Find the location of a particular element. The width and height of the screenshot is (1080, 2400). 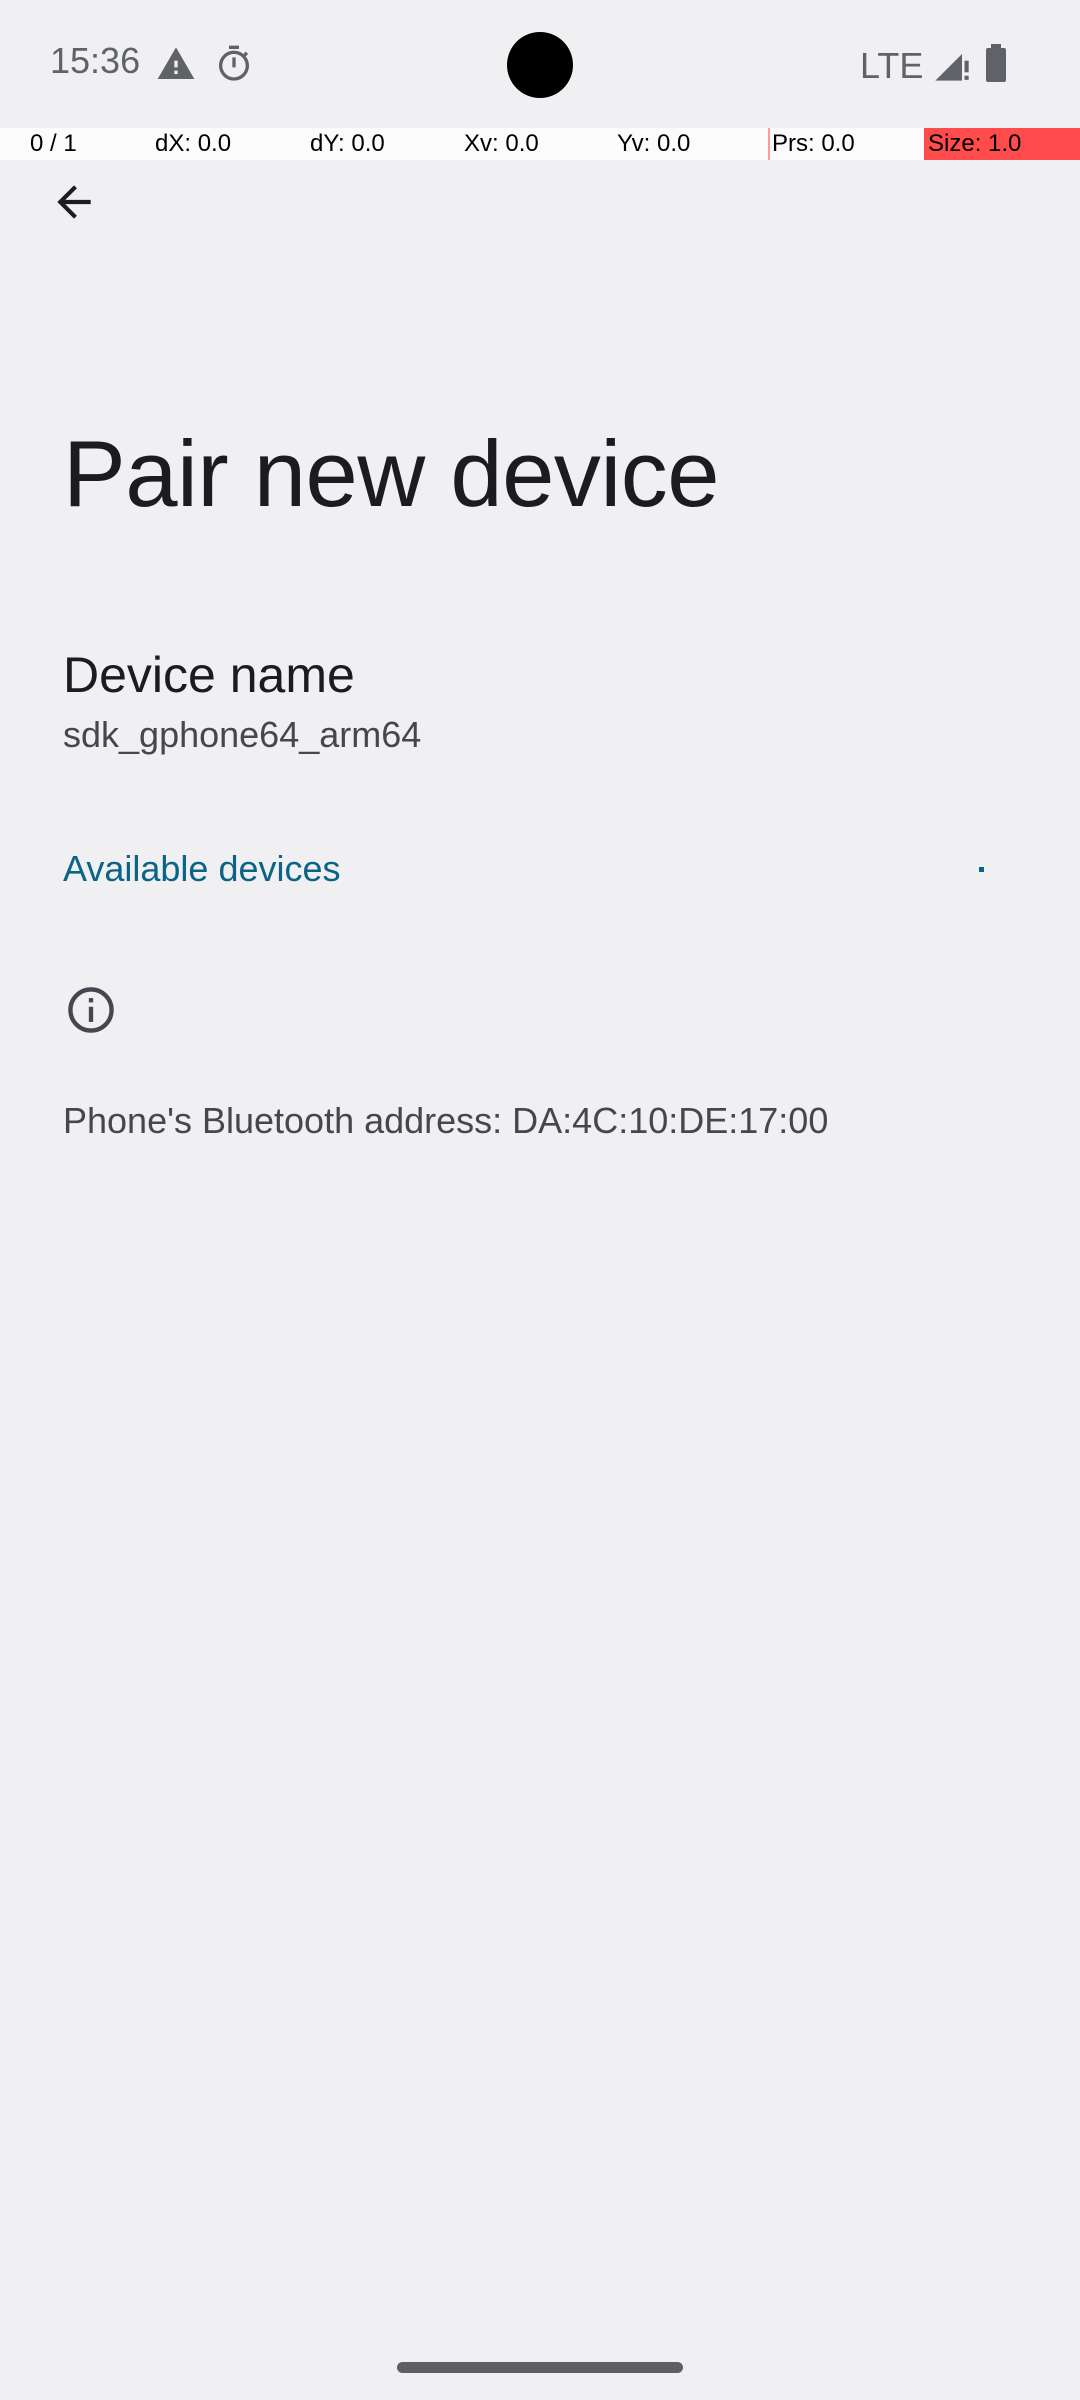

warning-icon is located at coordinates (176, 64).